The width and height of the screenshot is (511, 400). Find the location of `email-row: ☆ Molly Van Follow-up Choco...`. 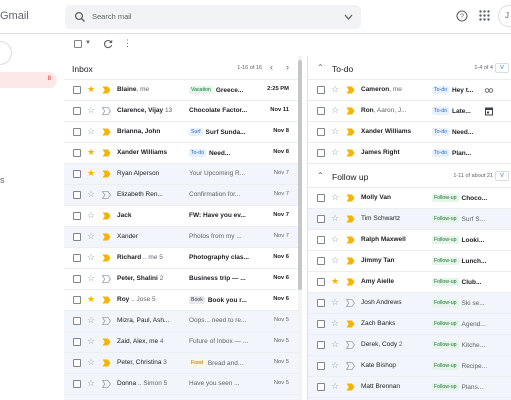

email-row: ☆ Molly Van Follow-up Choco... is located at coordinates (409, 198).